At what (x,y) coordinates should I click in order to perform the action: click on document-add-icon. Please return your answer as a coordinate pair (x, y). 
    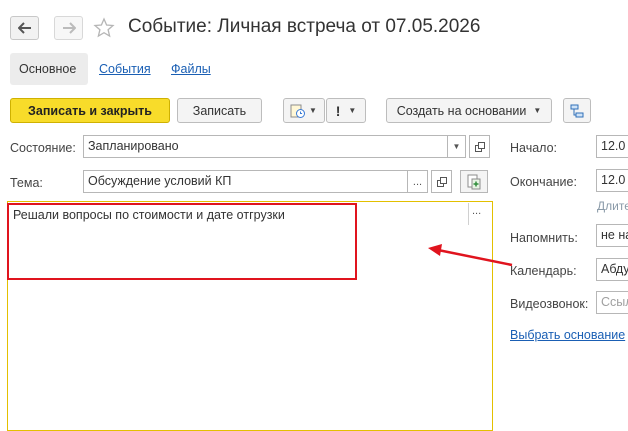
    Looking at the image, I should click on (474, 181).